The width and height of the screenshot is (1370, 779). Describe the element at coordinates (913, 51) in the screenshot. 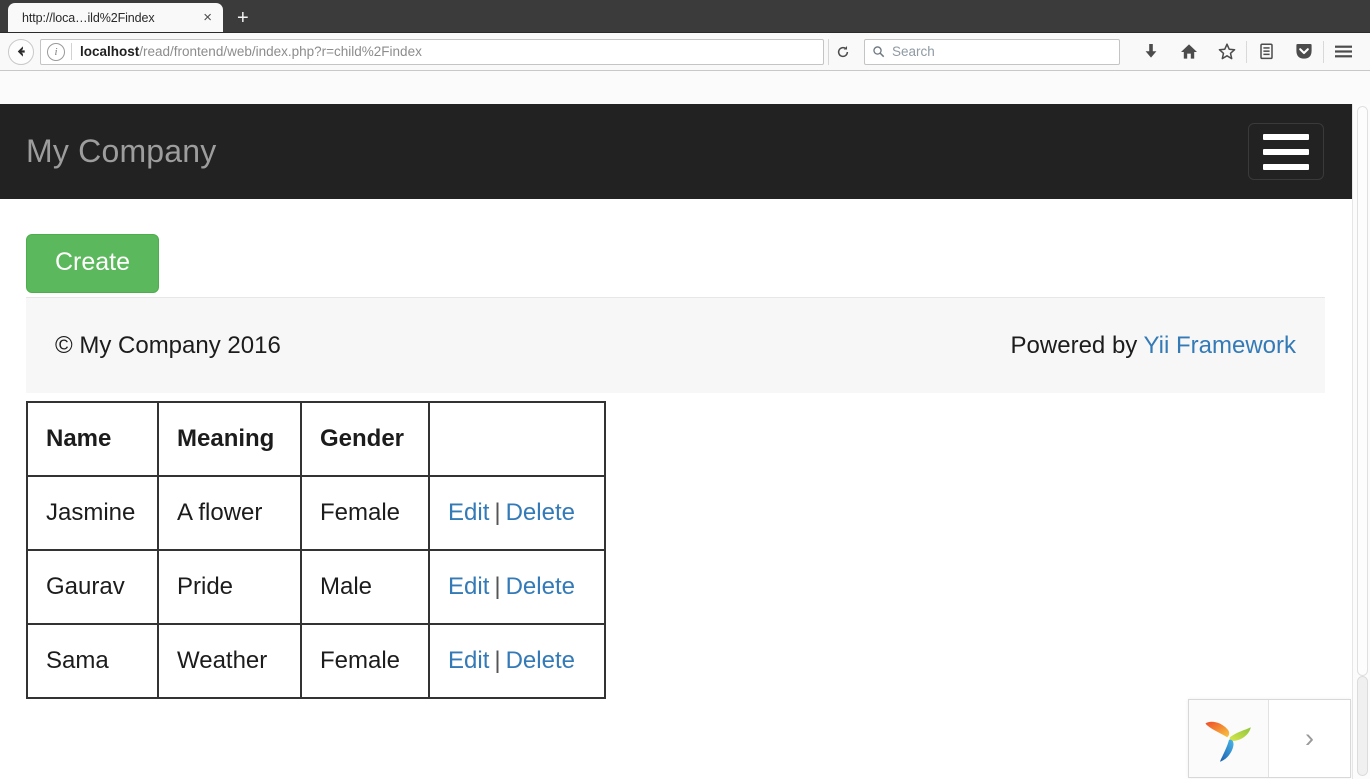

I see `search-placeholder: Search` at that location.